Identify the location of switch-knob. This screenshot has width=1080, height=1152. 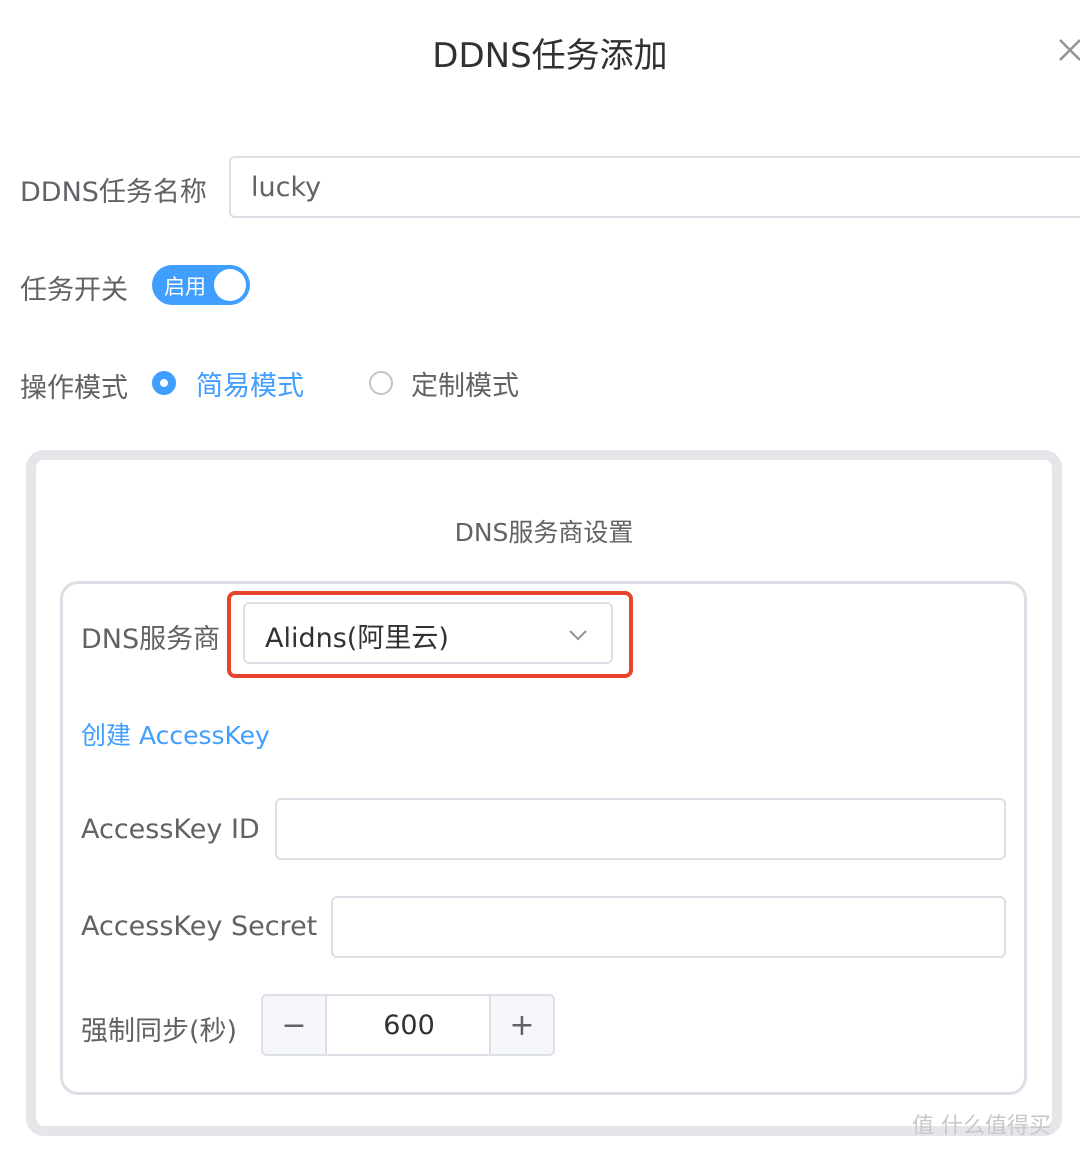
(230, 285).